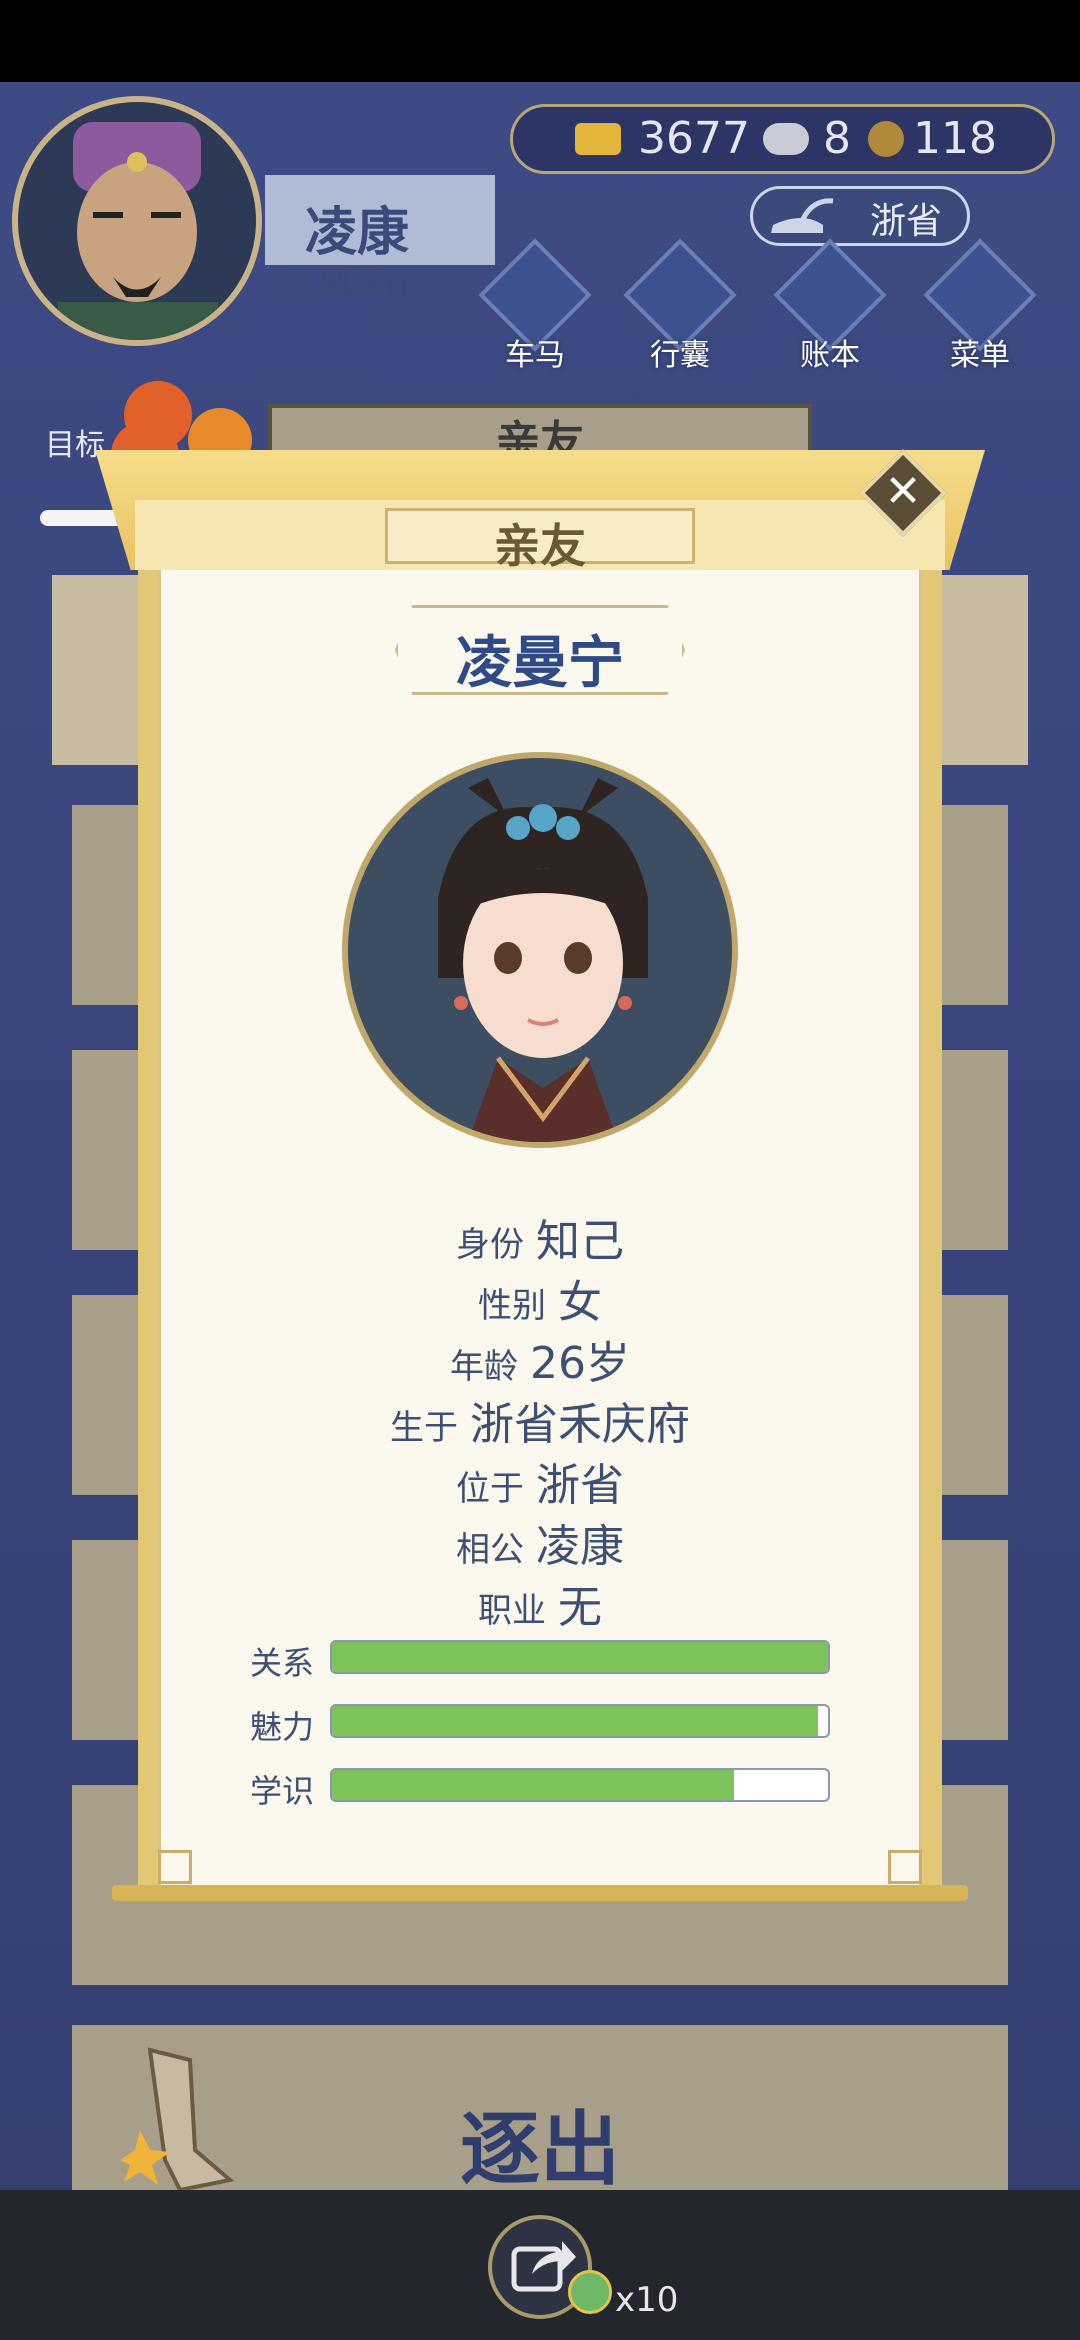  Describe the element at coordinates (424, 1428) in the screenshot. I see `info-key: 生于` at that location.